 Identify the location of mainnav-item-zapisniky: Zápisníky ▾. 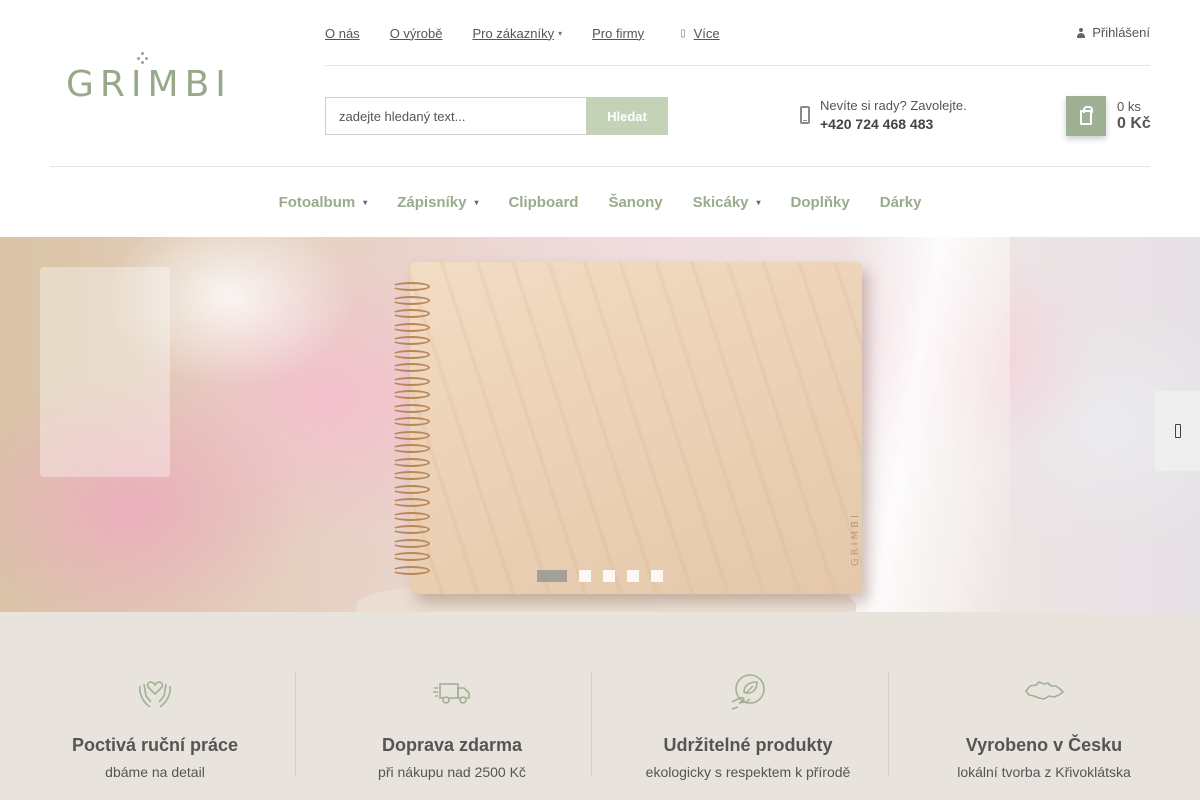
(437, 202).